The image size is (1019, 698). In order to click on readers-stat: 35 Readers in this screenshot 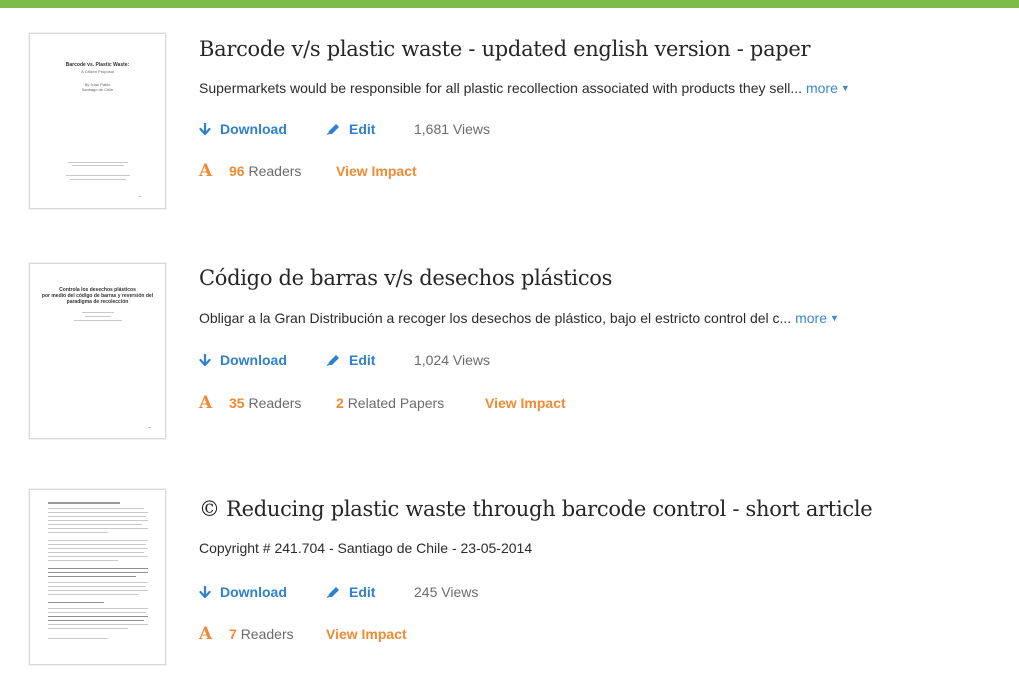, I will do `click(265, 403)`.